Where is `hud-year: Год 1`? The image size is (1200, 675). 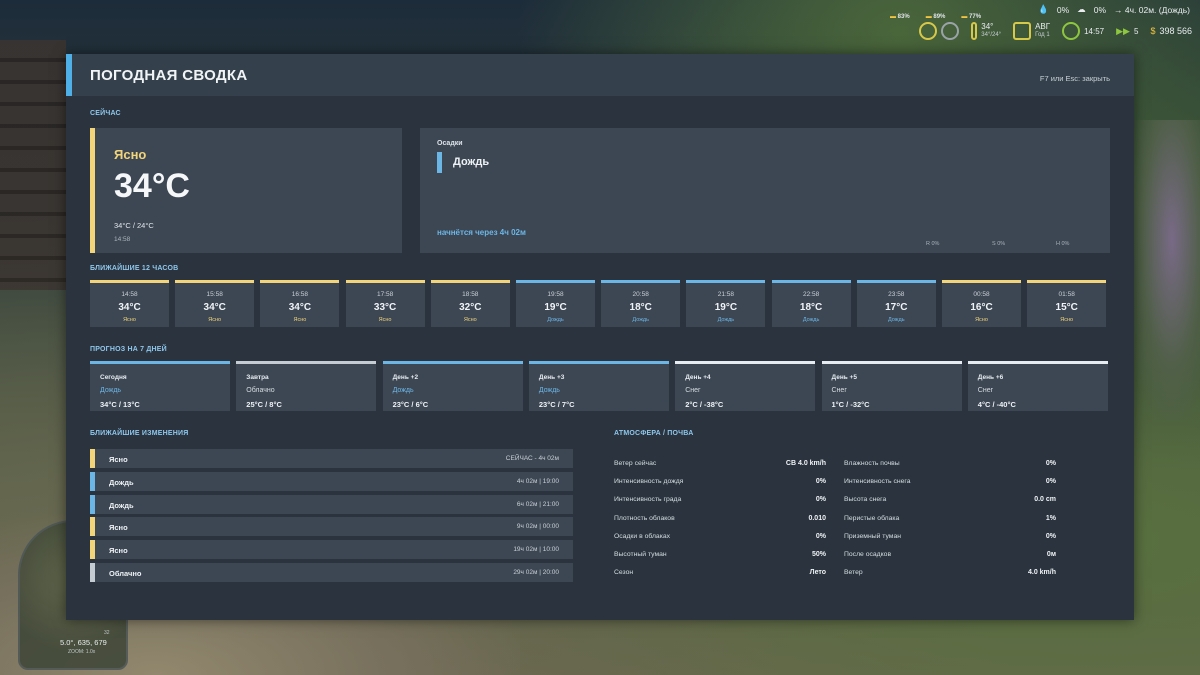 hud-year: Год 1 is located at coordinates (1042, 35).